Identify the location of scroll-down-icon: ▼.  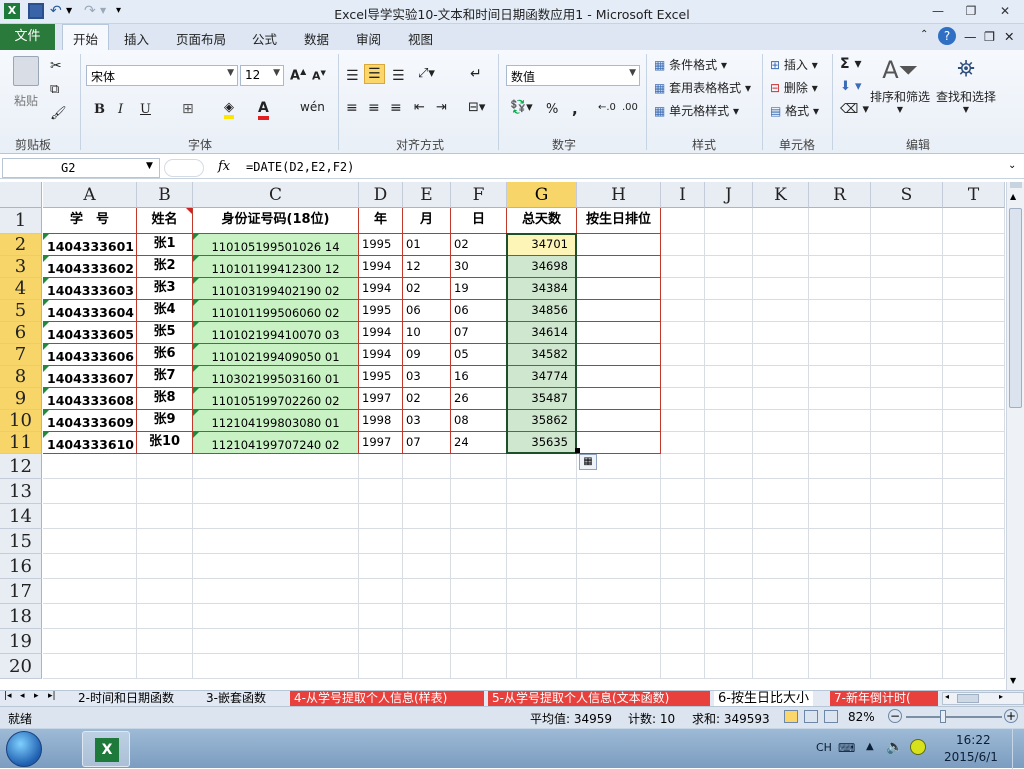
(1013, 680).